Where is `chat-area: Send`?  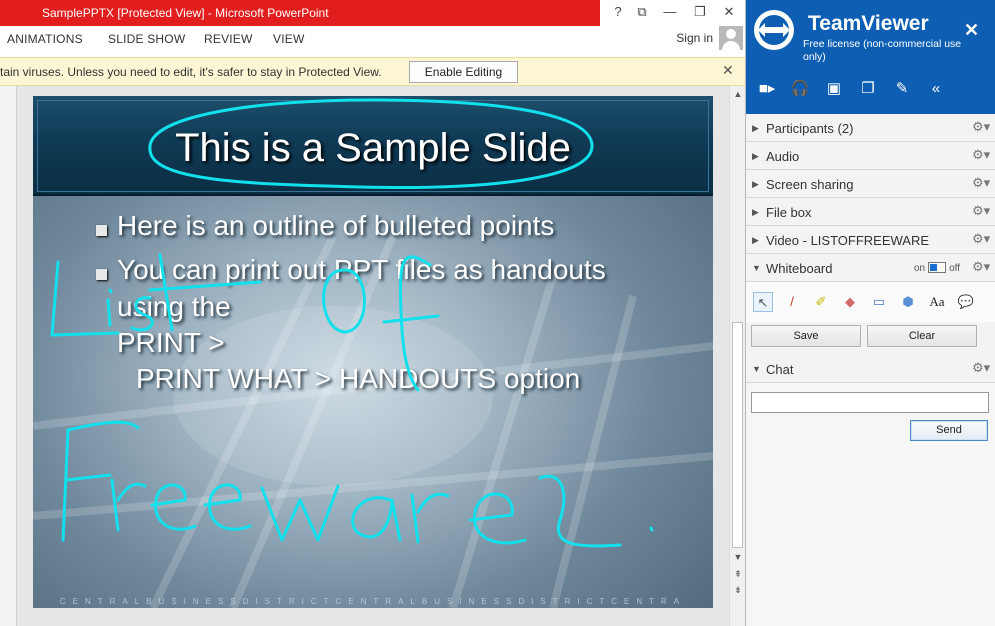 chat-area: Send is located at coordinates (870, 504).